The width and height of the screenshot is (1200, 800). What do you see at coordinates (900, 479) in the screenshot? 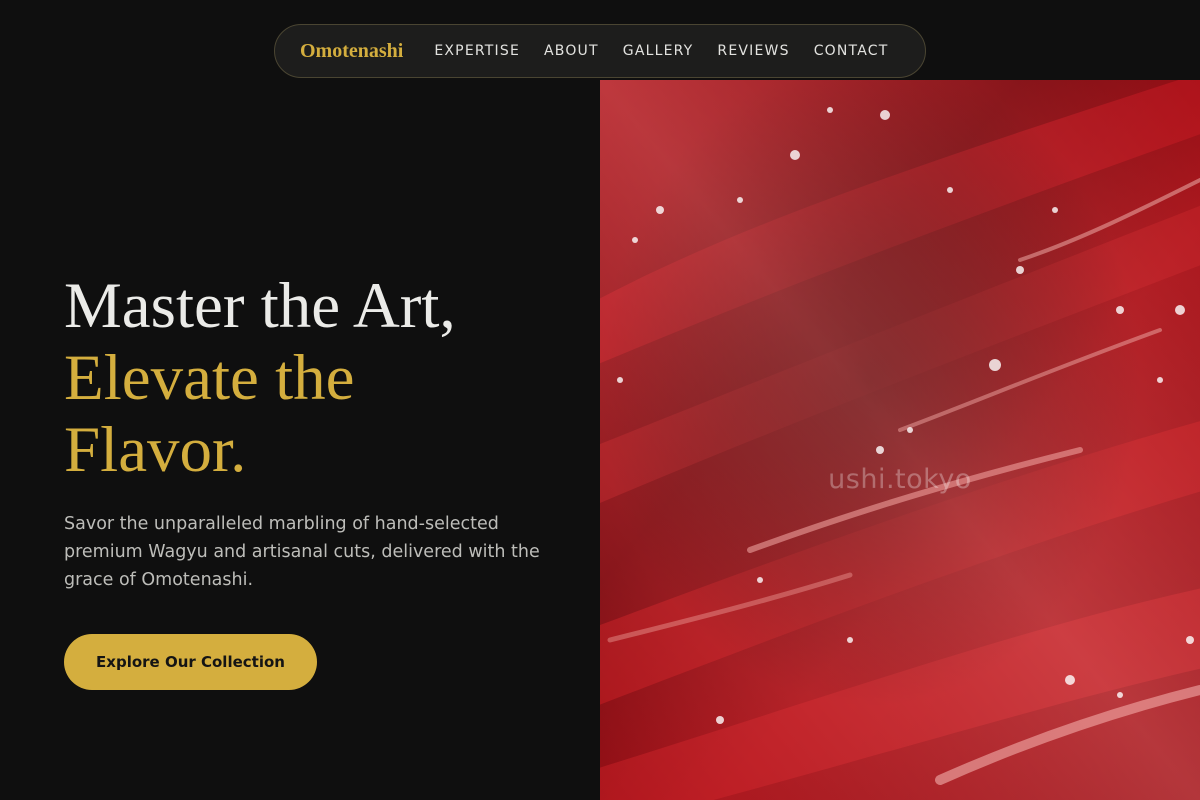
I see `image-watermark: ushi.tokyo` at bounding box center [900, 479].